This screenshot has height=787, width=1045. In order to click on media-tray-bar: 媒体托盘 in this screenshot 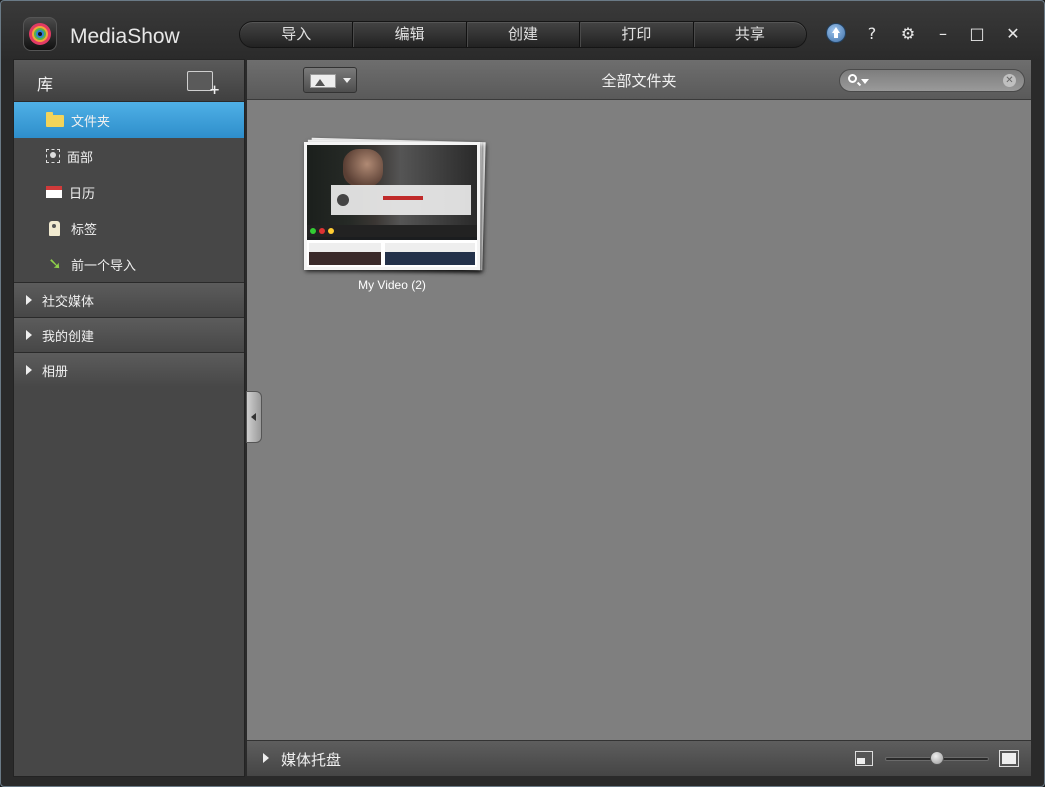, I will do `click(639, 758)`.